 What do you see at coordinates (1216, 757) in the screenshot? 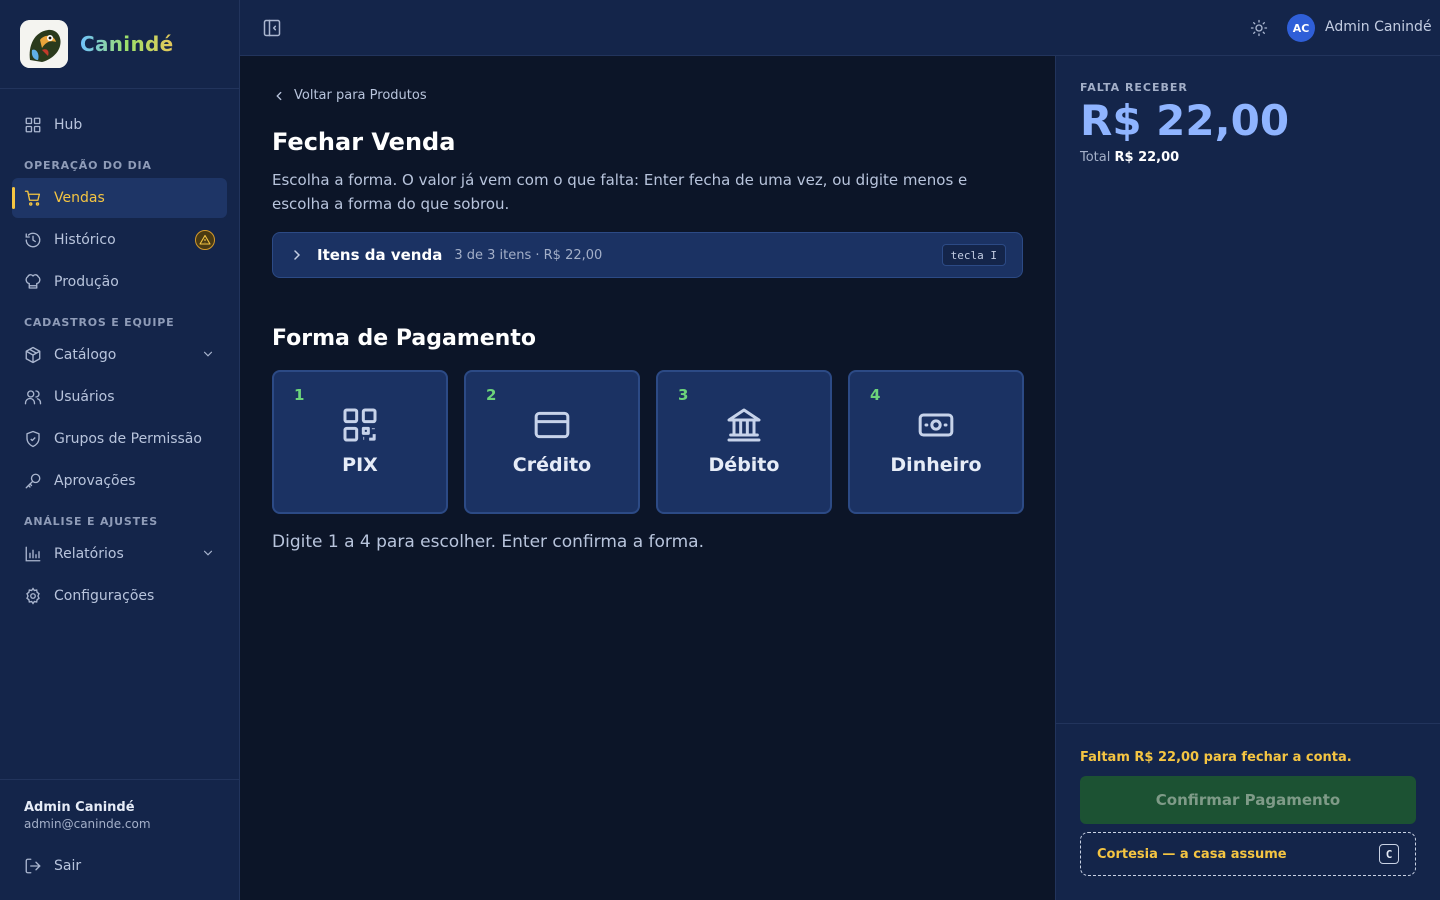
I see `remaining-notice: Faltam R$ 22,00 para fechar a conta.` at bounding box center [1216, 757].